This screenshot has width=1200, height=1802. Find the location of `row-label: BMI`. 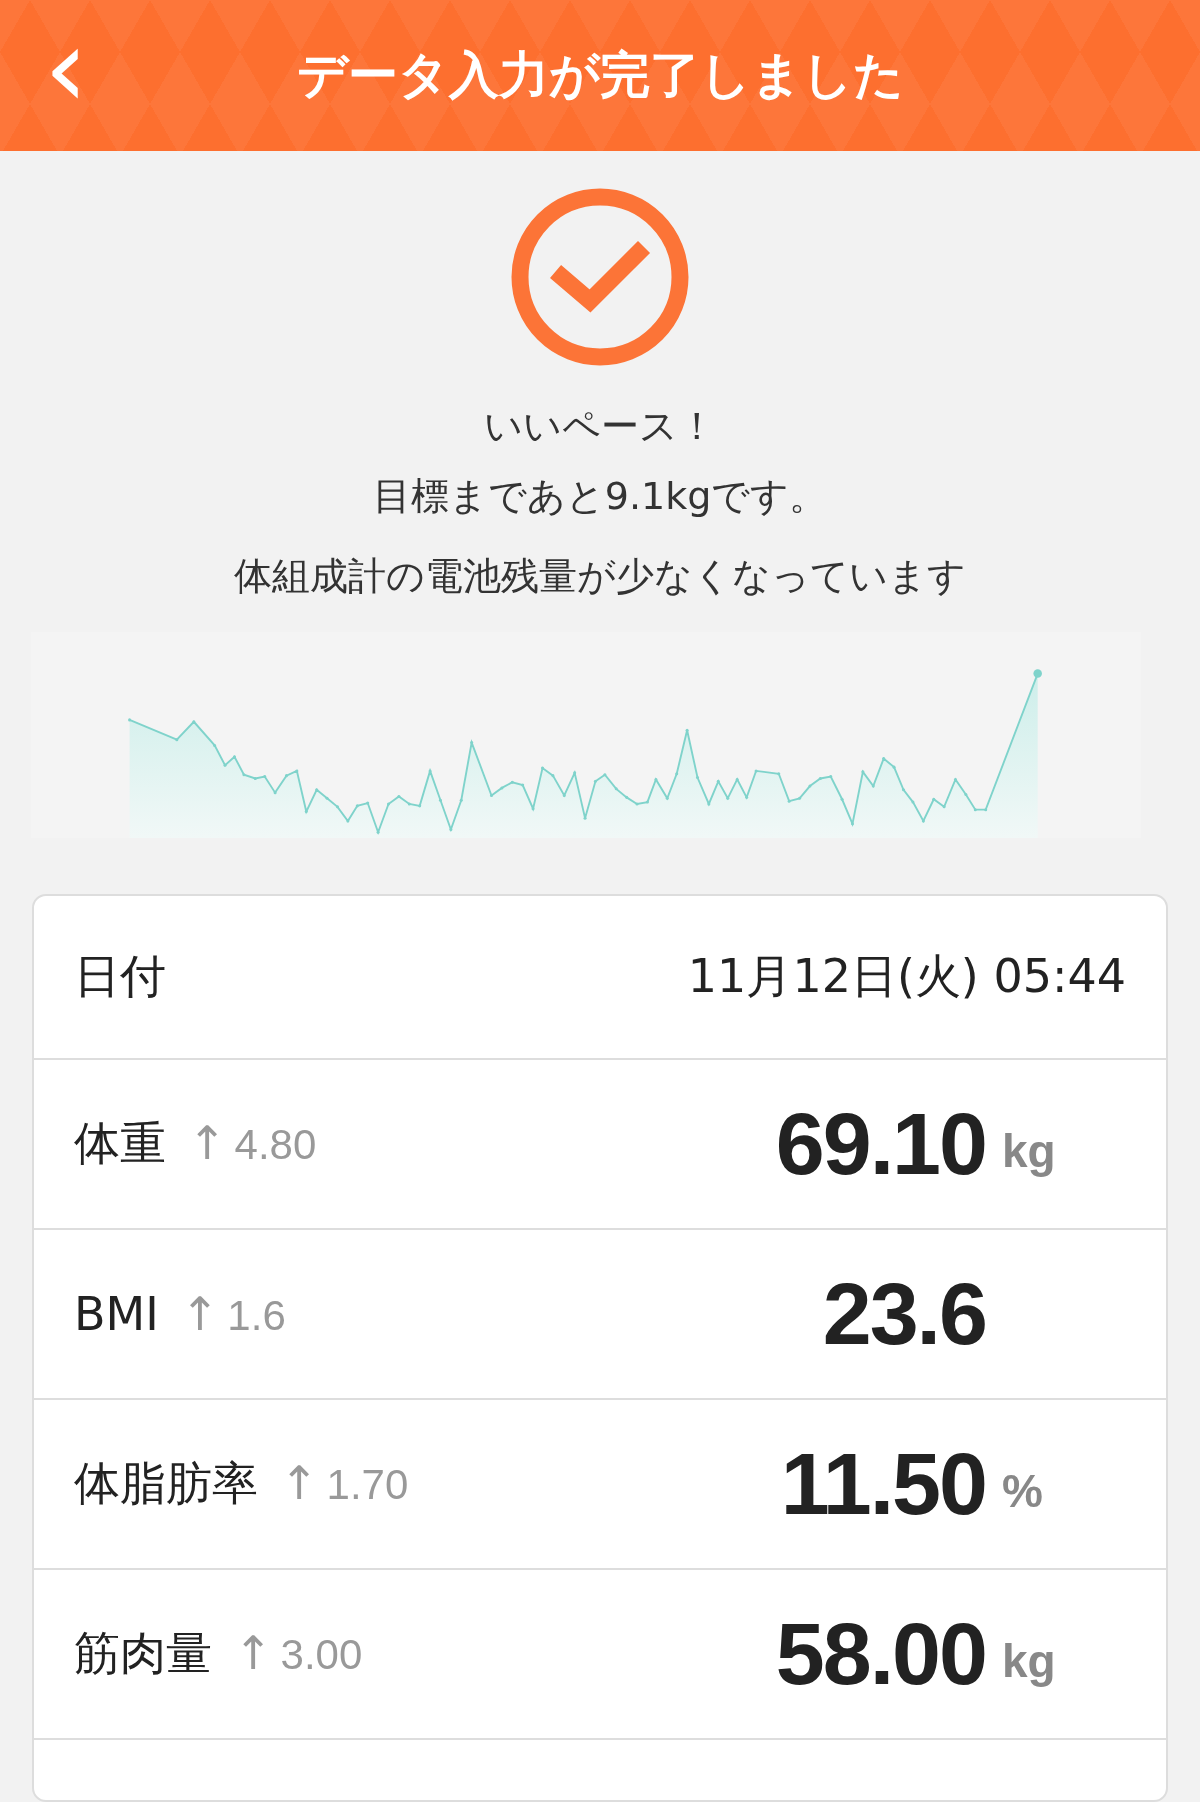

row-label: BMI is located at coordinates (116, 1314).